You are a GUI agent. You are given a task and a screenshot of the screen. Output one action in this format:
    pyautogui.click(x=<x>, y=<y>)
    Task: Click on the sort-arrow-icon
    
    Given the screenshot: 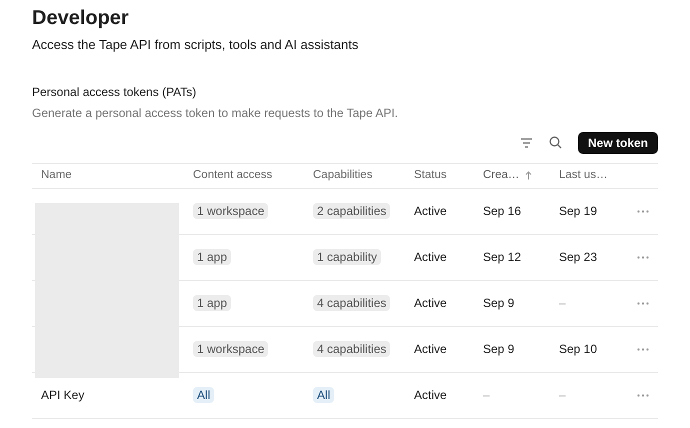 What is the action you would take?
    pyautogui.click(x=528, y=175)
    